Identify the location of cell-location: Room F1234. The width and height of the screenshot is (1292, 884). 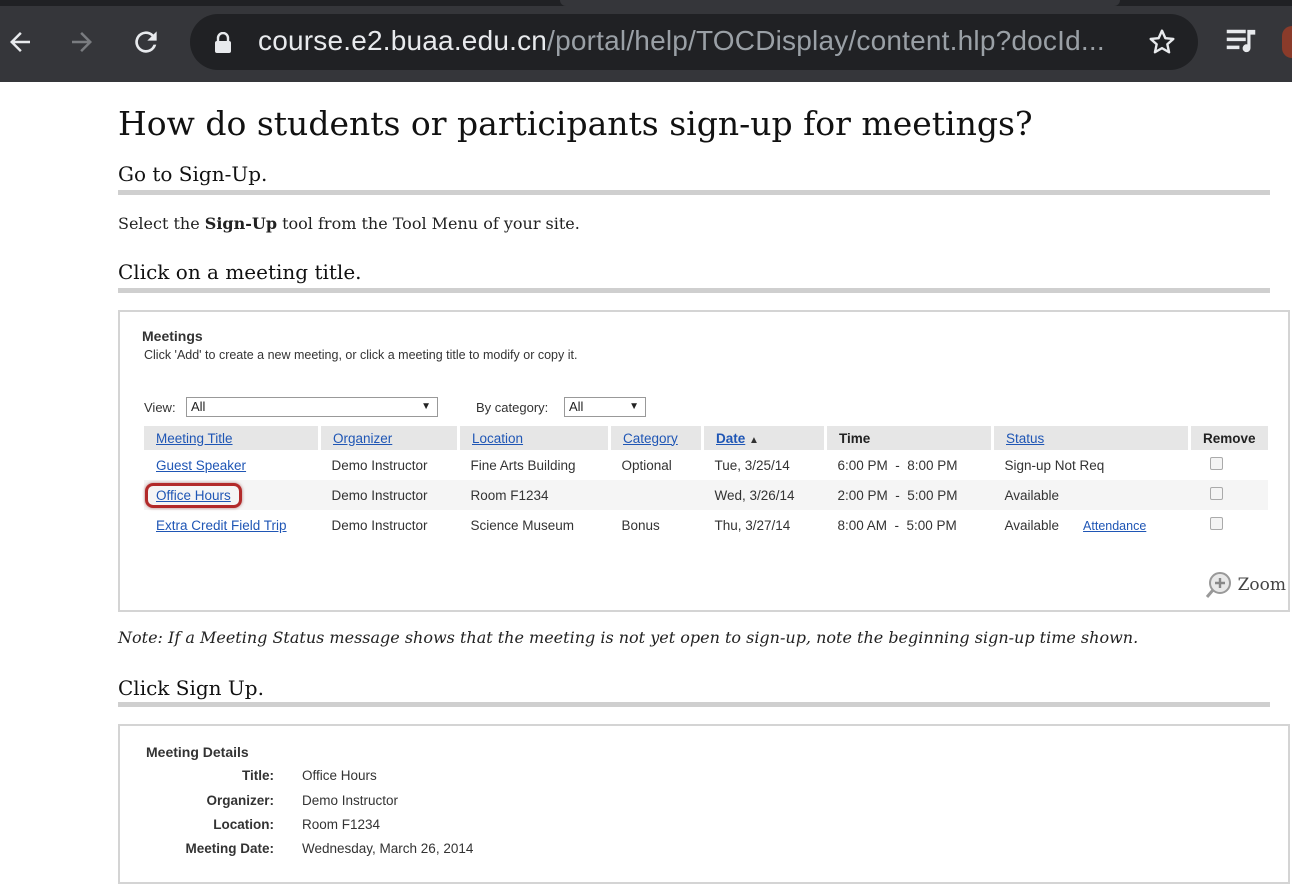
(534, 495).